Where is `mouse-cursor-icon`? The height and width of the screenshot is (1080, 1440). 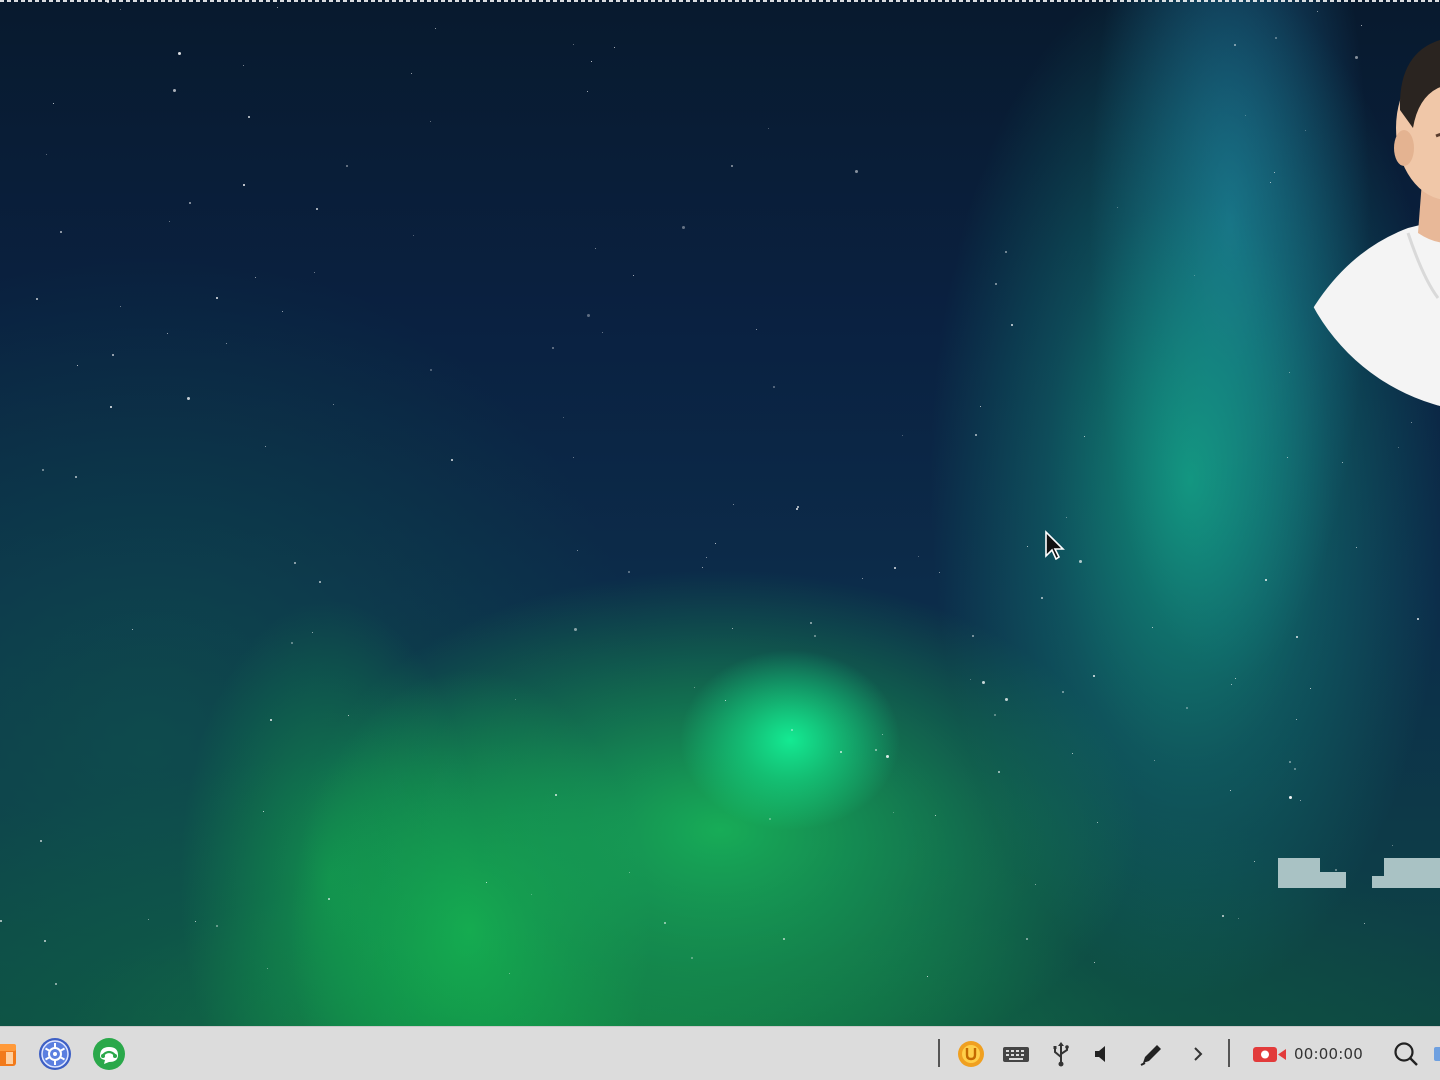
mouse-cursor-icon is located at coordinates (1055, 545).